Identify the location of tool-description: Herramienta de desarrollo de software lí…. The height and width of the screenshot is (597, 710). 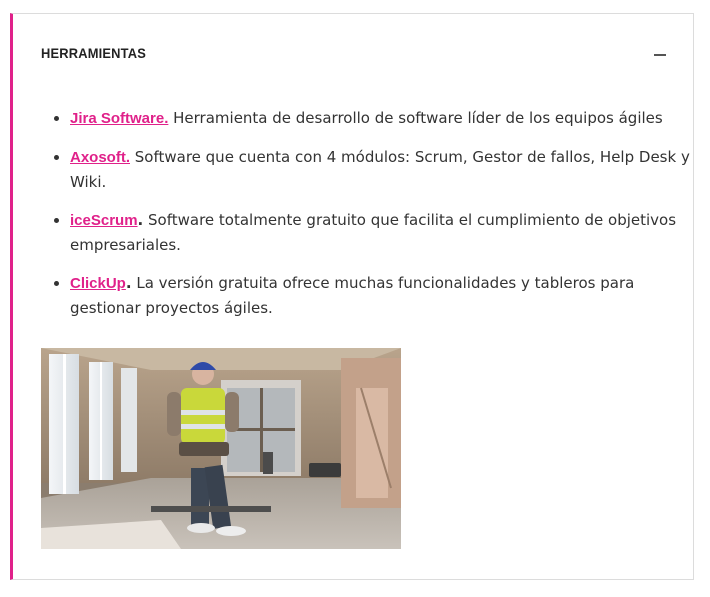
(415, 118).